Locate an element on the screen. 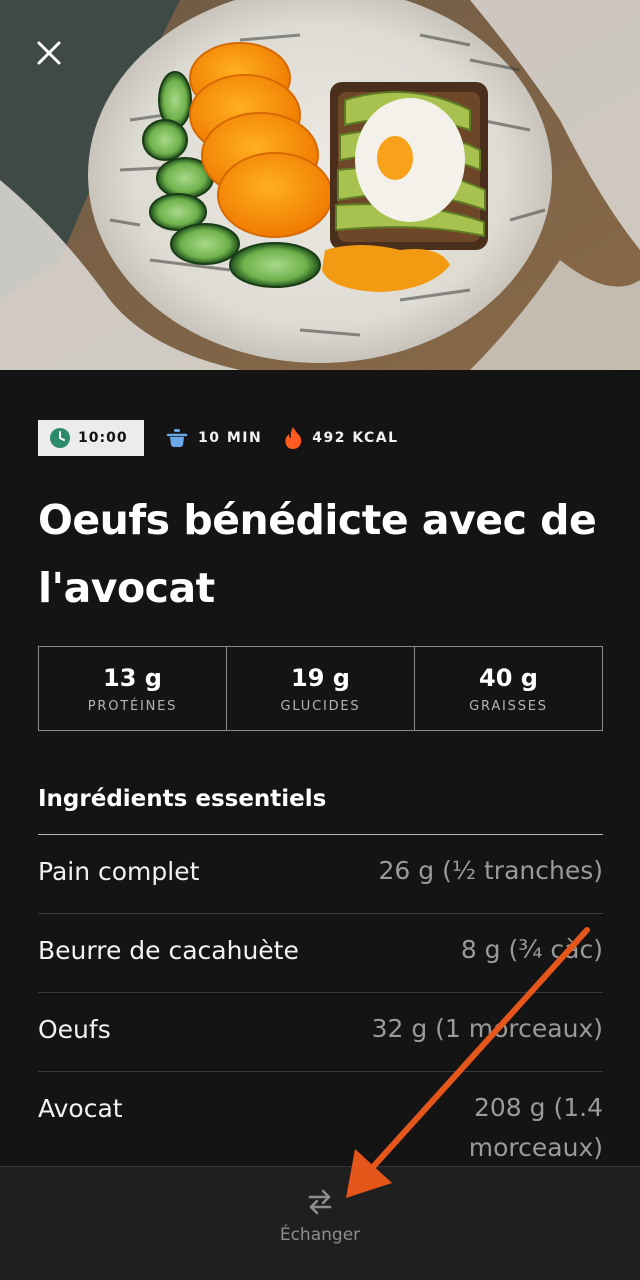 This screenshot has height=1280, width=640. ingredient-amount: 208 g (1.4 morceaux) is located at coordinates (535, 1127).